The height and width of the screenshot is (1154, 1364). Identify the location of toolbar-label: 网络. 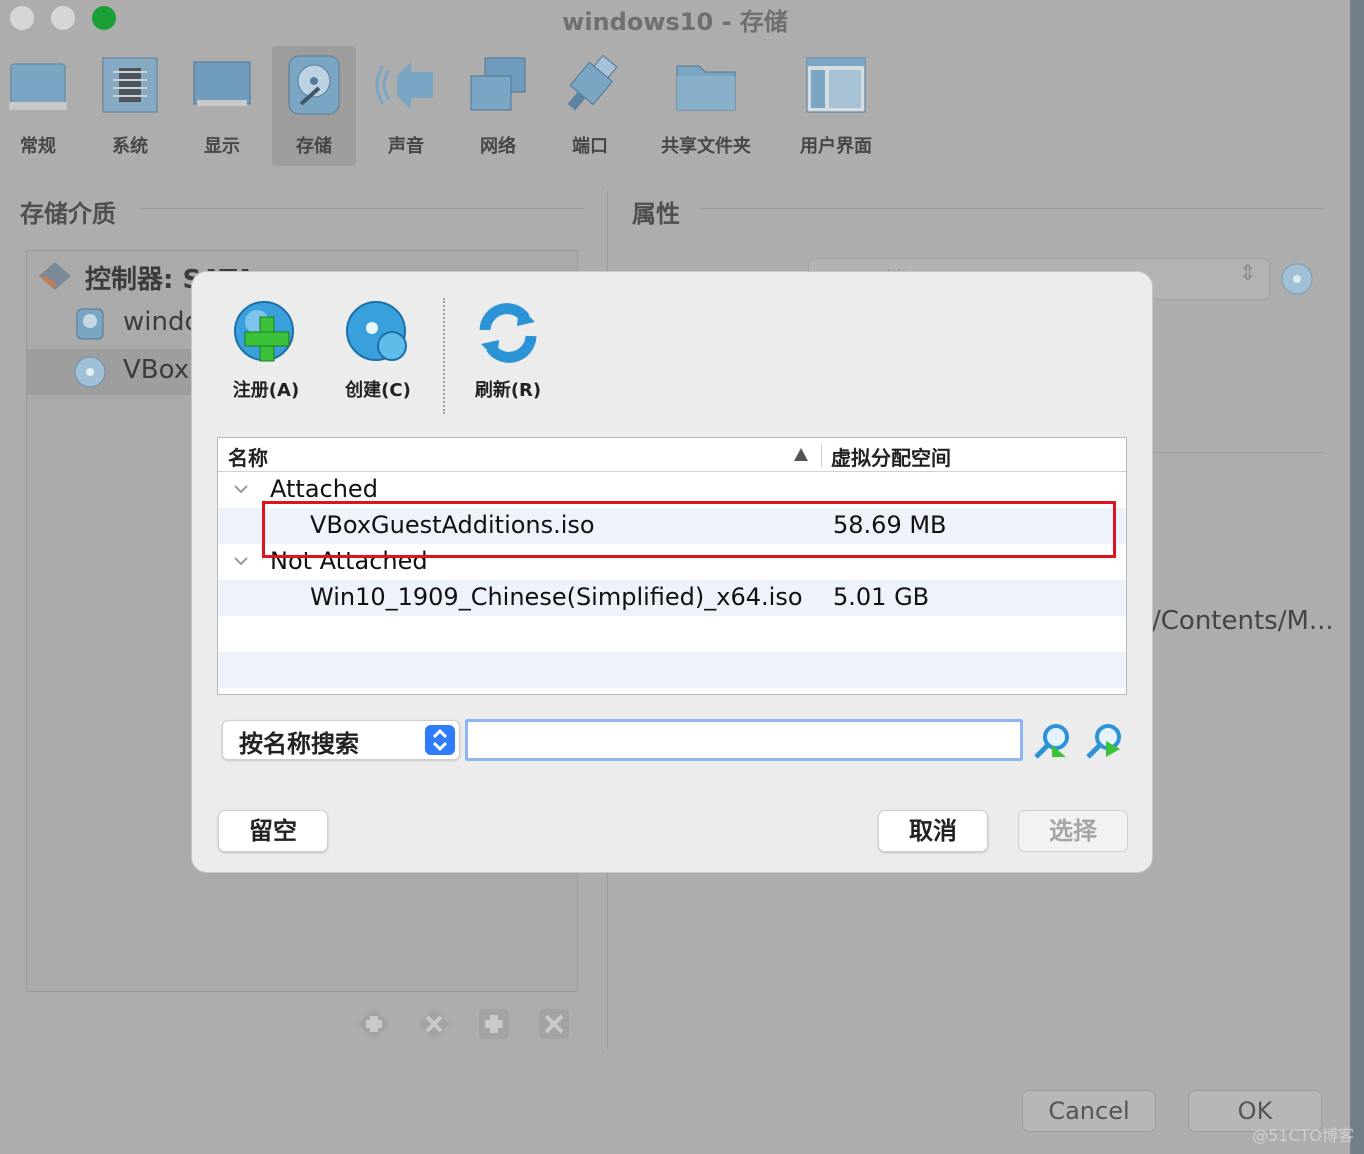
(498, 146).